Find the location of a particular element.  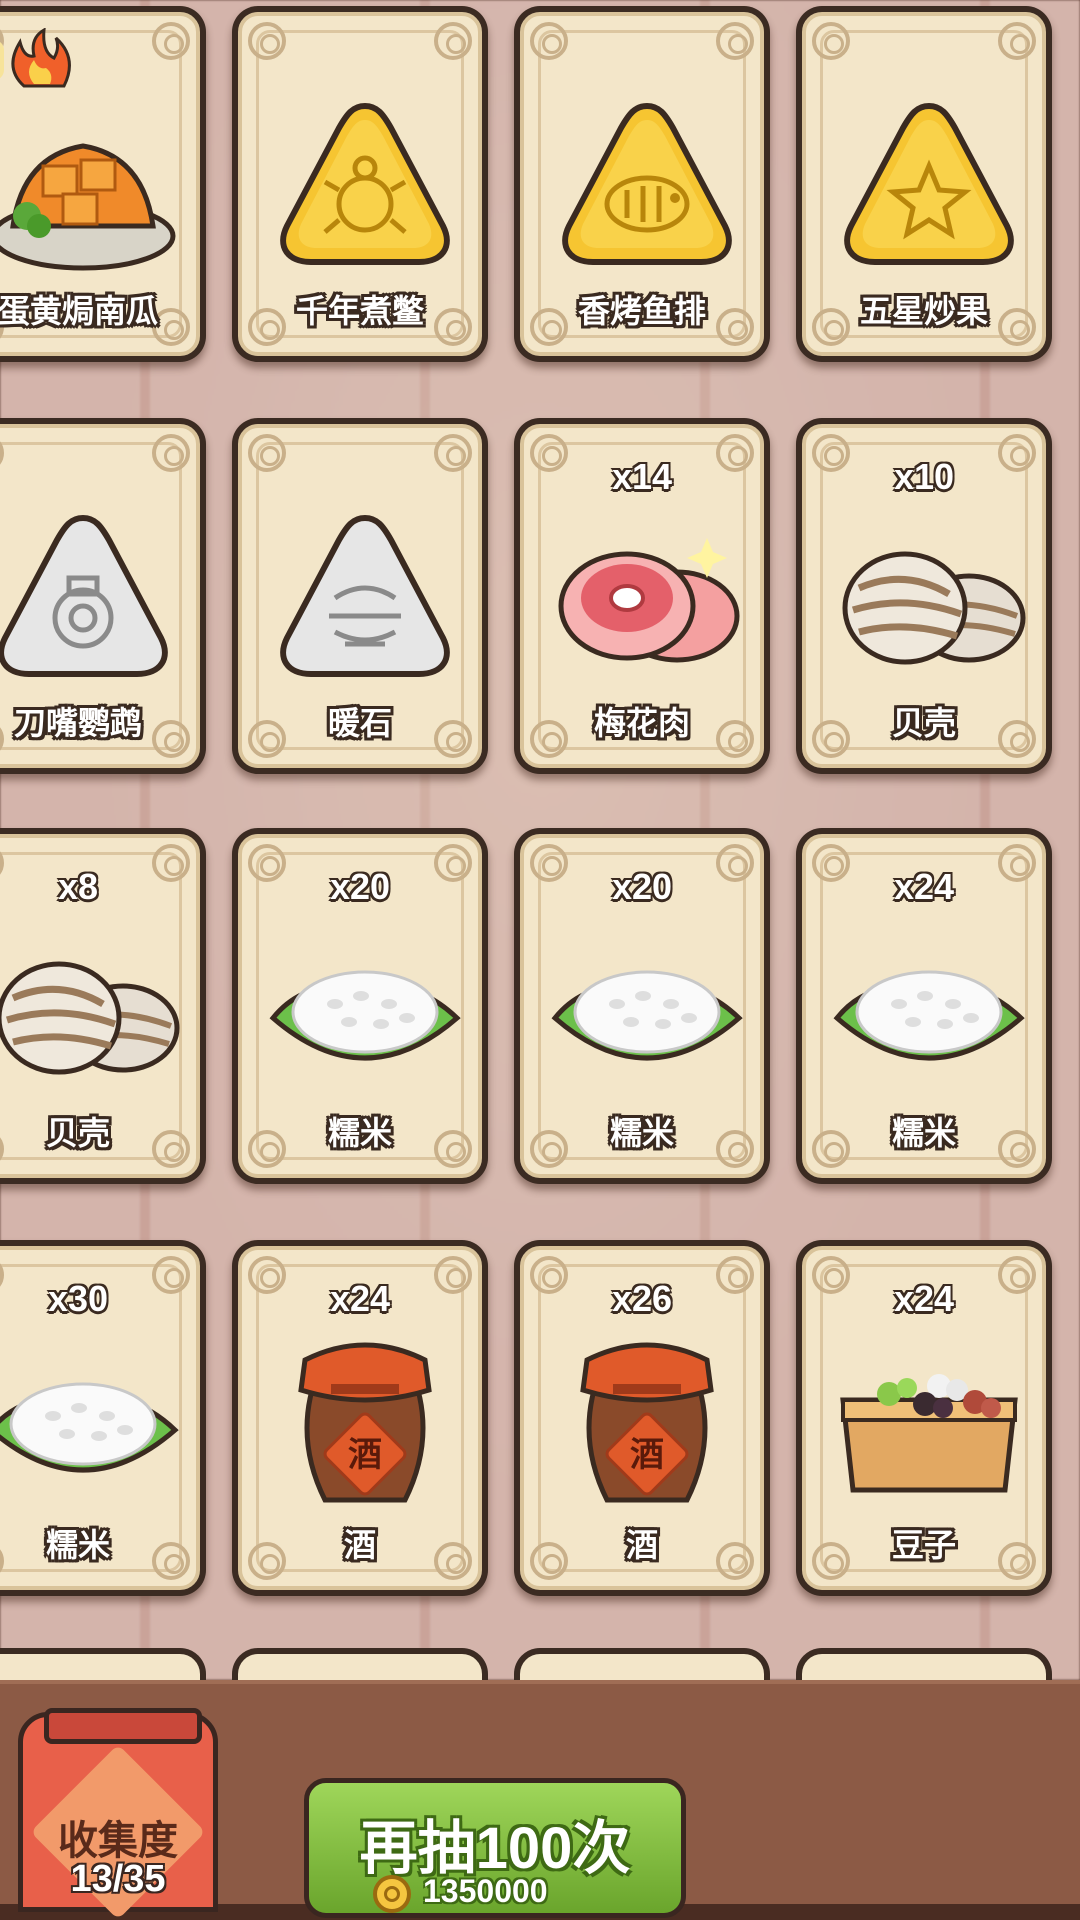

locked-star-icon is located at coordinates (929, 186).